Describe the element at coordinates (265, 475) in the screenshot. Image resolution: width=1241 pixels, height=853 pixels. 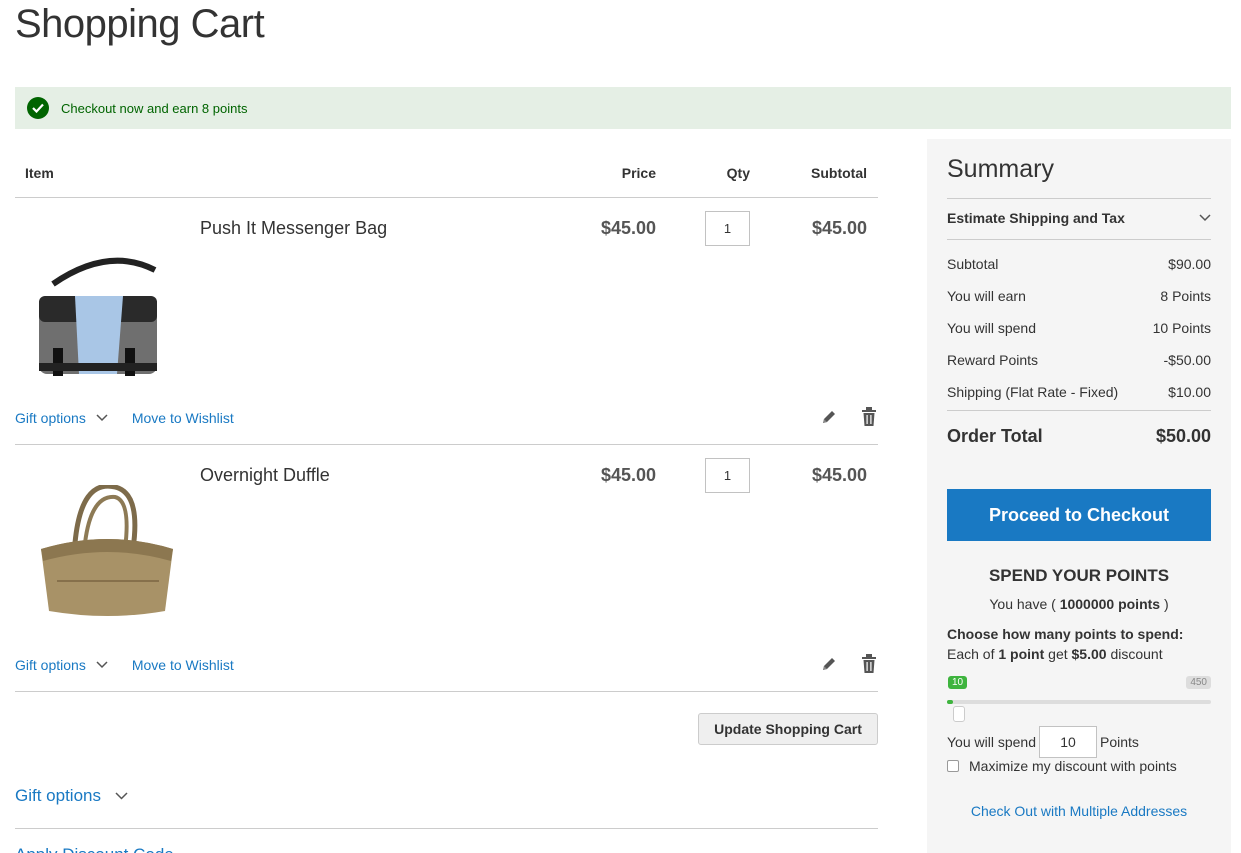
I see `product-name: Overnight Duffle` at that location.